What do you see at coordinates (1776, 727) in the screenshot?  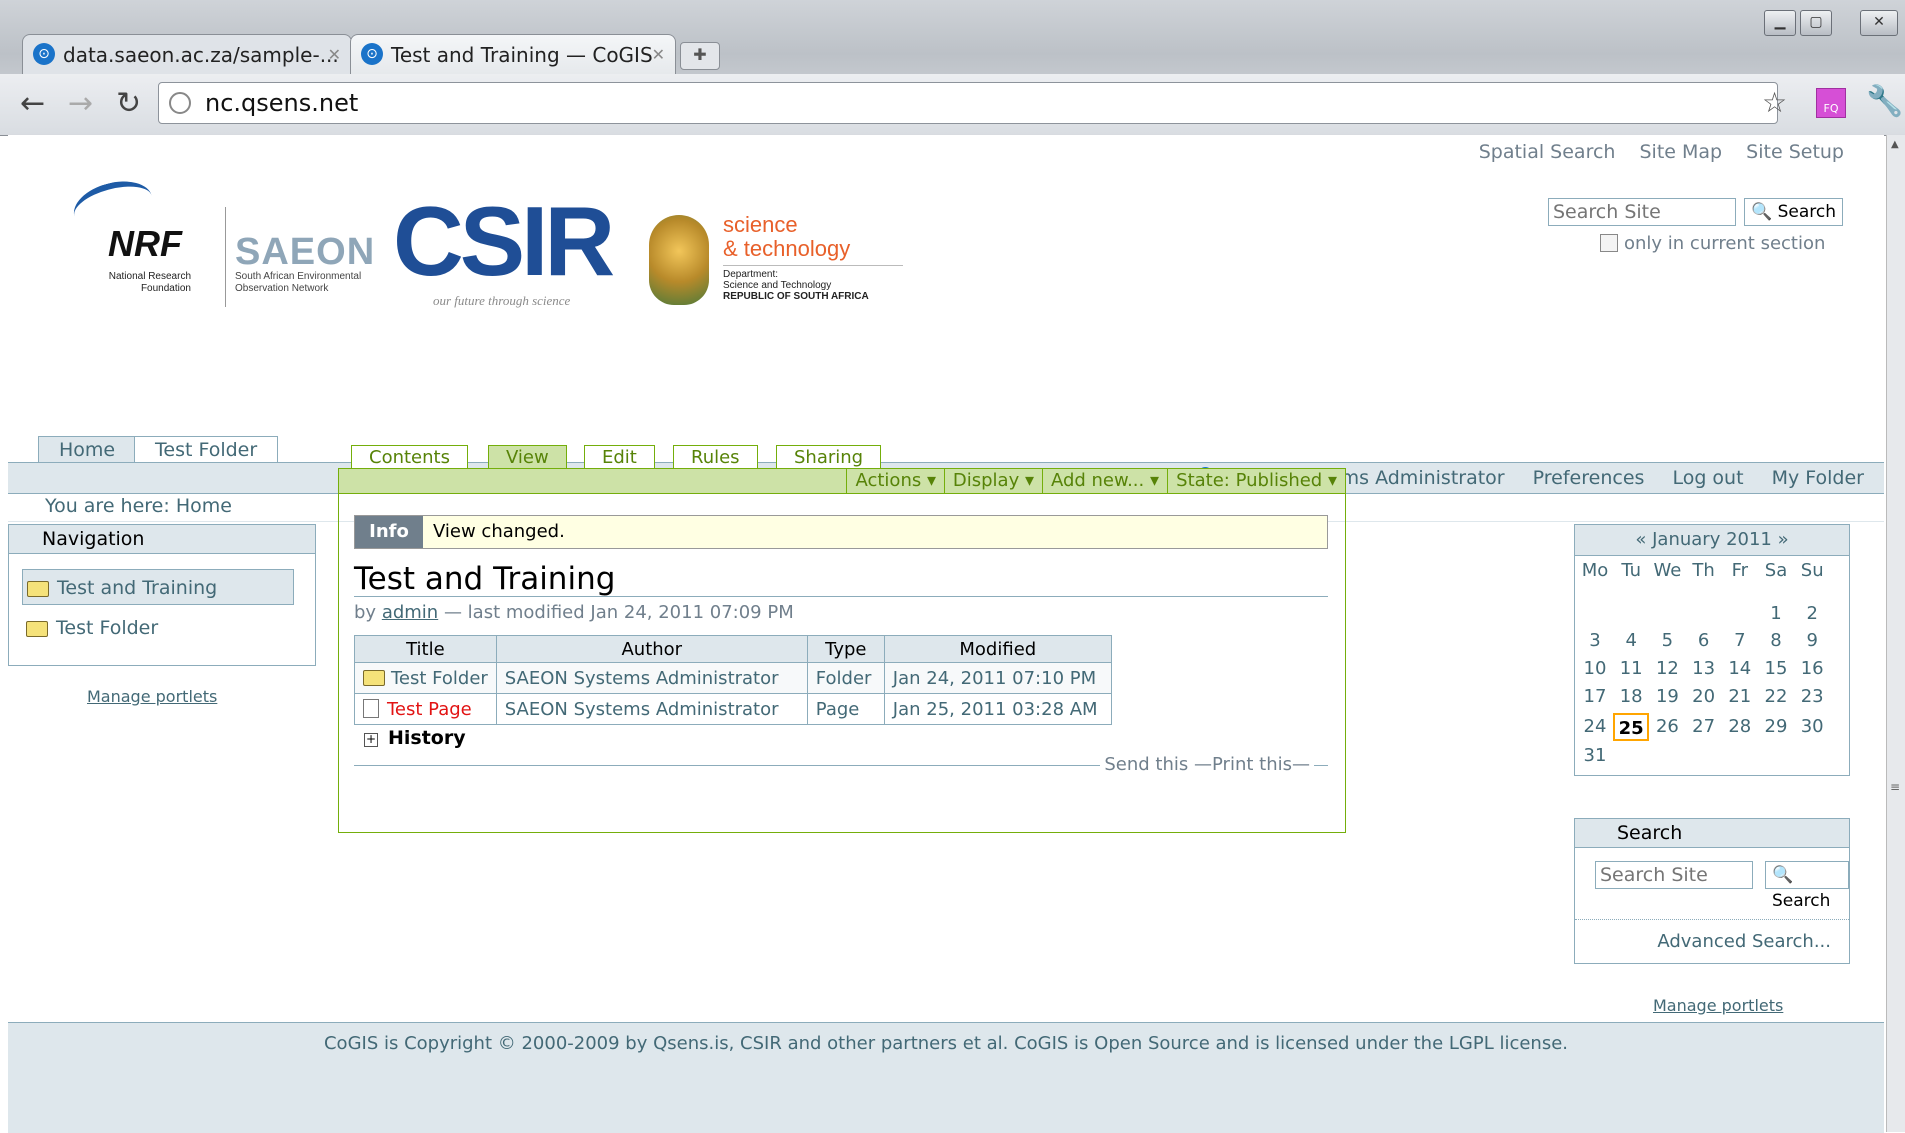 I see `calendar-day: 29` at bounding box center [1776, 727].